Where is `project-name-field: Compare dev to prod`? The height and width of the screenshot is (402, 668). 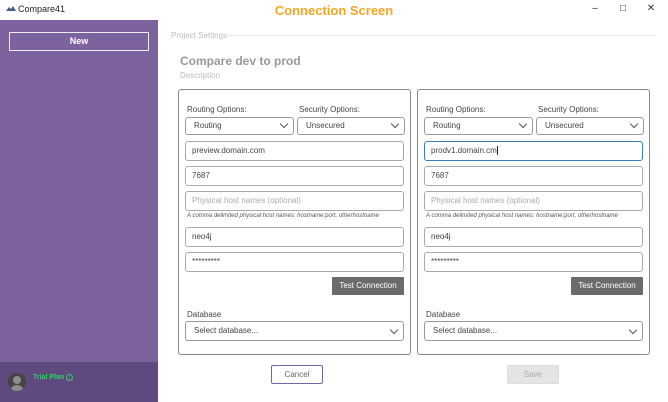
project-name-field: Compare dev to prod is located at coordinates (240, 61).